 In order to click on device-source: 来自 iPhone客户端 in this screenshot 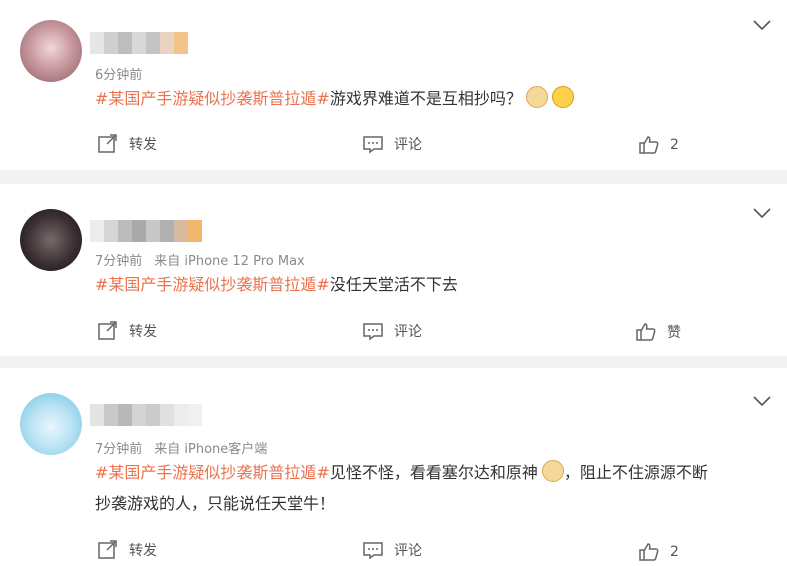, I will do `click(211, 449)`.